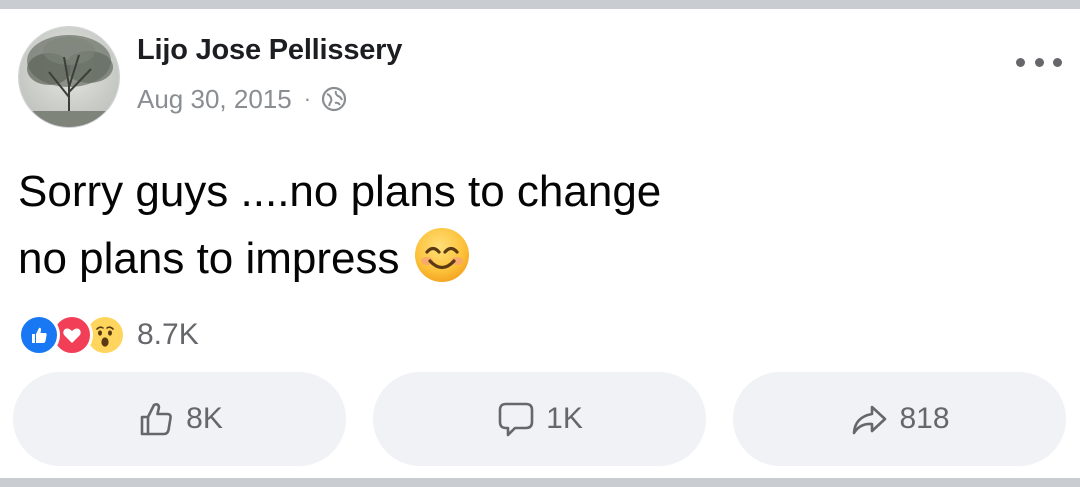 This screenshot has height=487, width=1080. I want to click on post-text-line-2-text: no plans to impress, so click(209, 258).